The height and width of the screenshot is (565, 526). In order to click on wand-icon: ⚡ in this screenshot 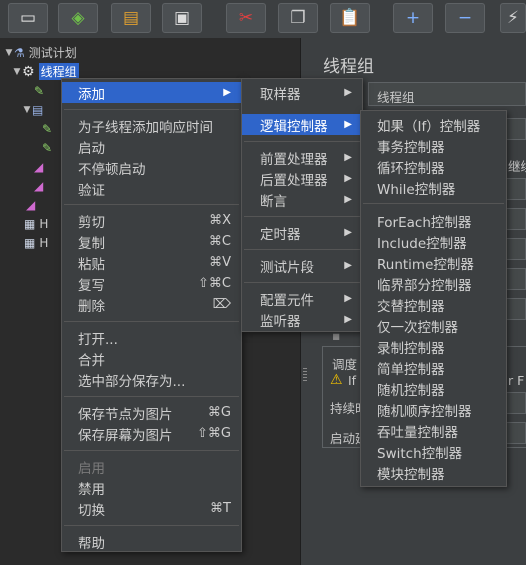, I will do `click(513, 17)`.